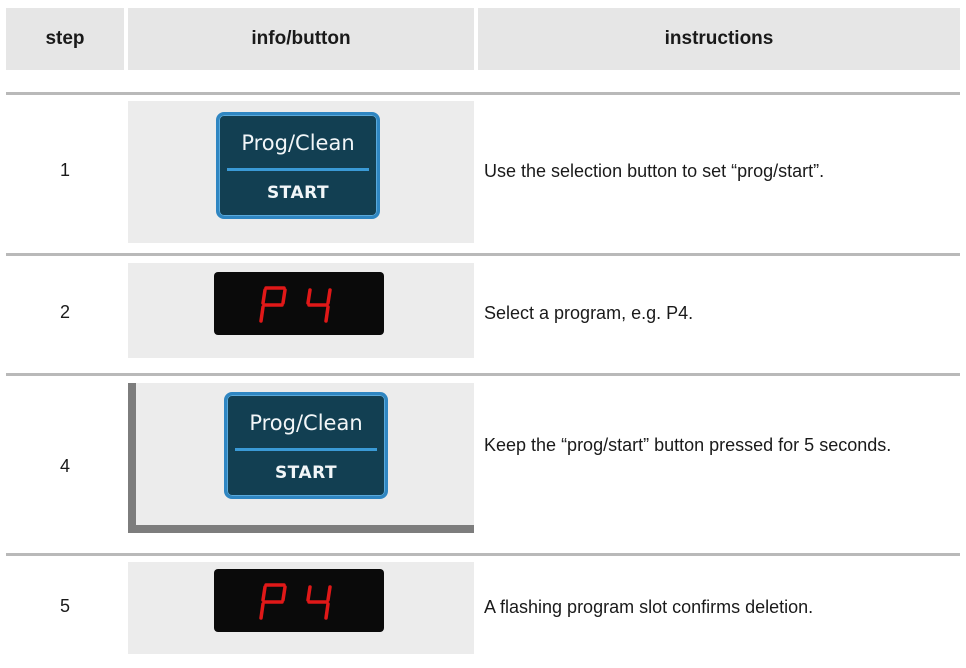 The height and width of the screenshot is (668, 966). Describe the element at coordinates (65, 38) in the screenshot. I see `header-step: step` at that location.